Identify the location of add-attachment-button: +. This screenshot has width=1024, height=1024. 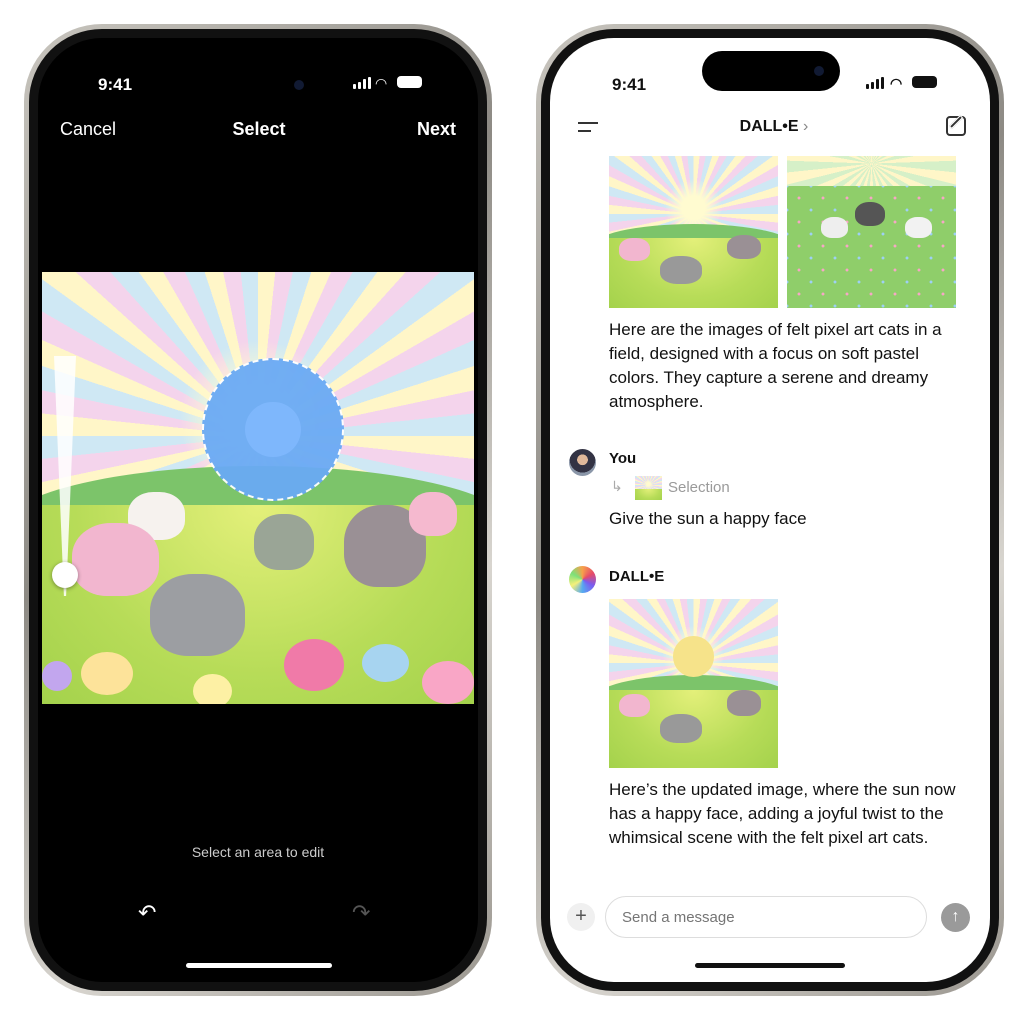
(581, 917).